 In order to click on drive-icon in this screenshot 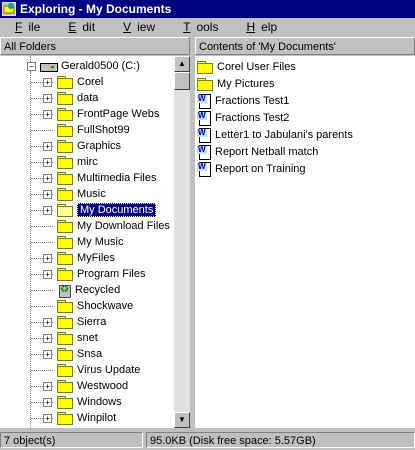, I will do `click(48, 66)`.